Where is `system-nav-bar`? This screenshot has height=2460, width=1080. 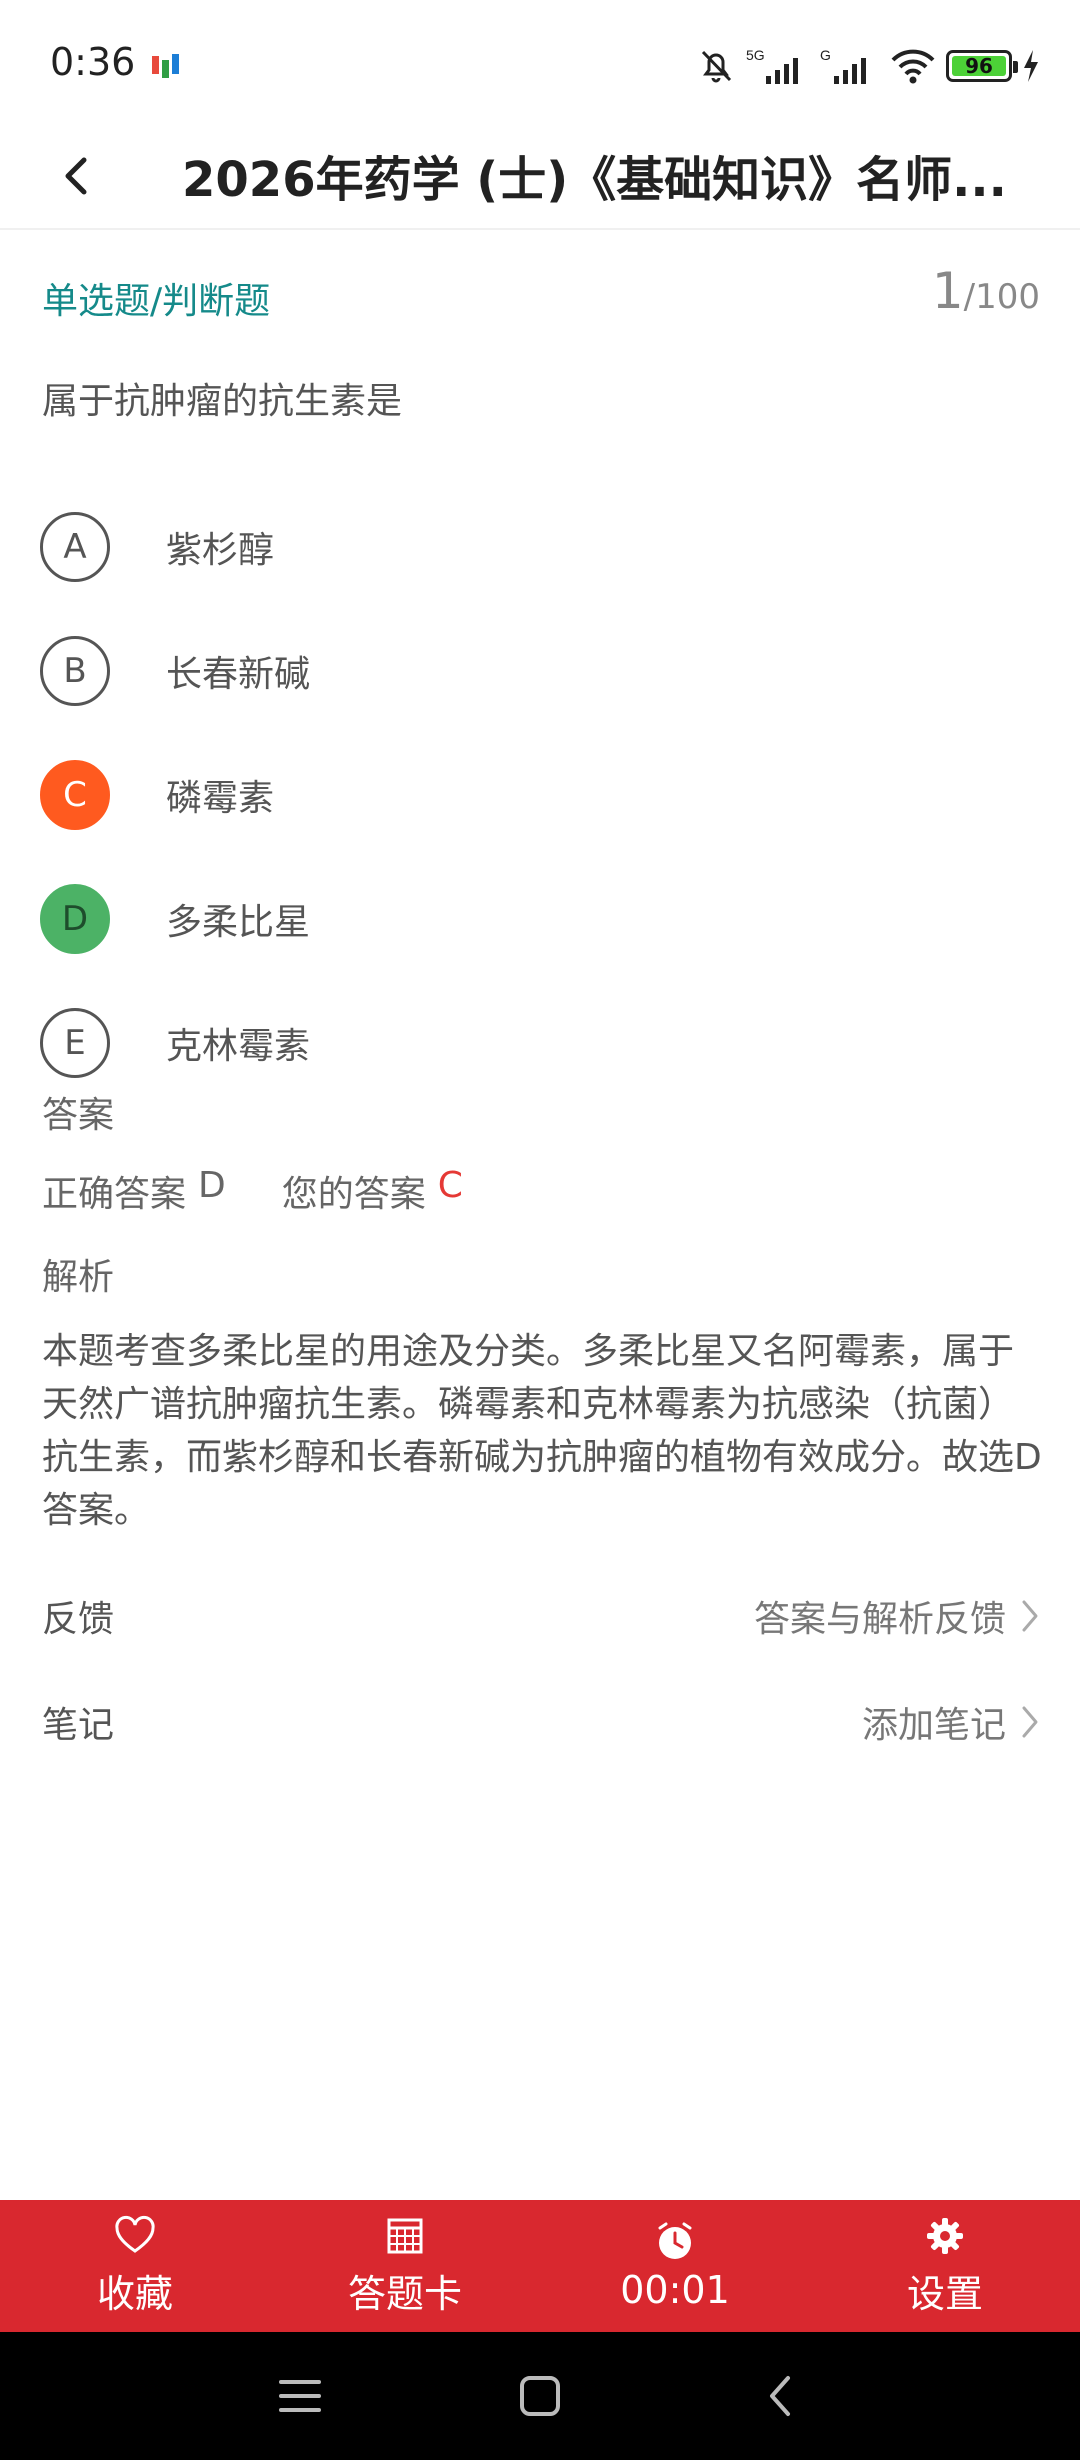 system-nav-bar is located at coordinates (540, 2396).